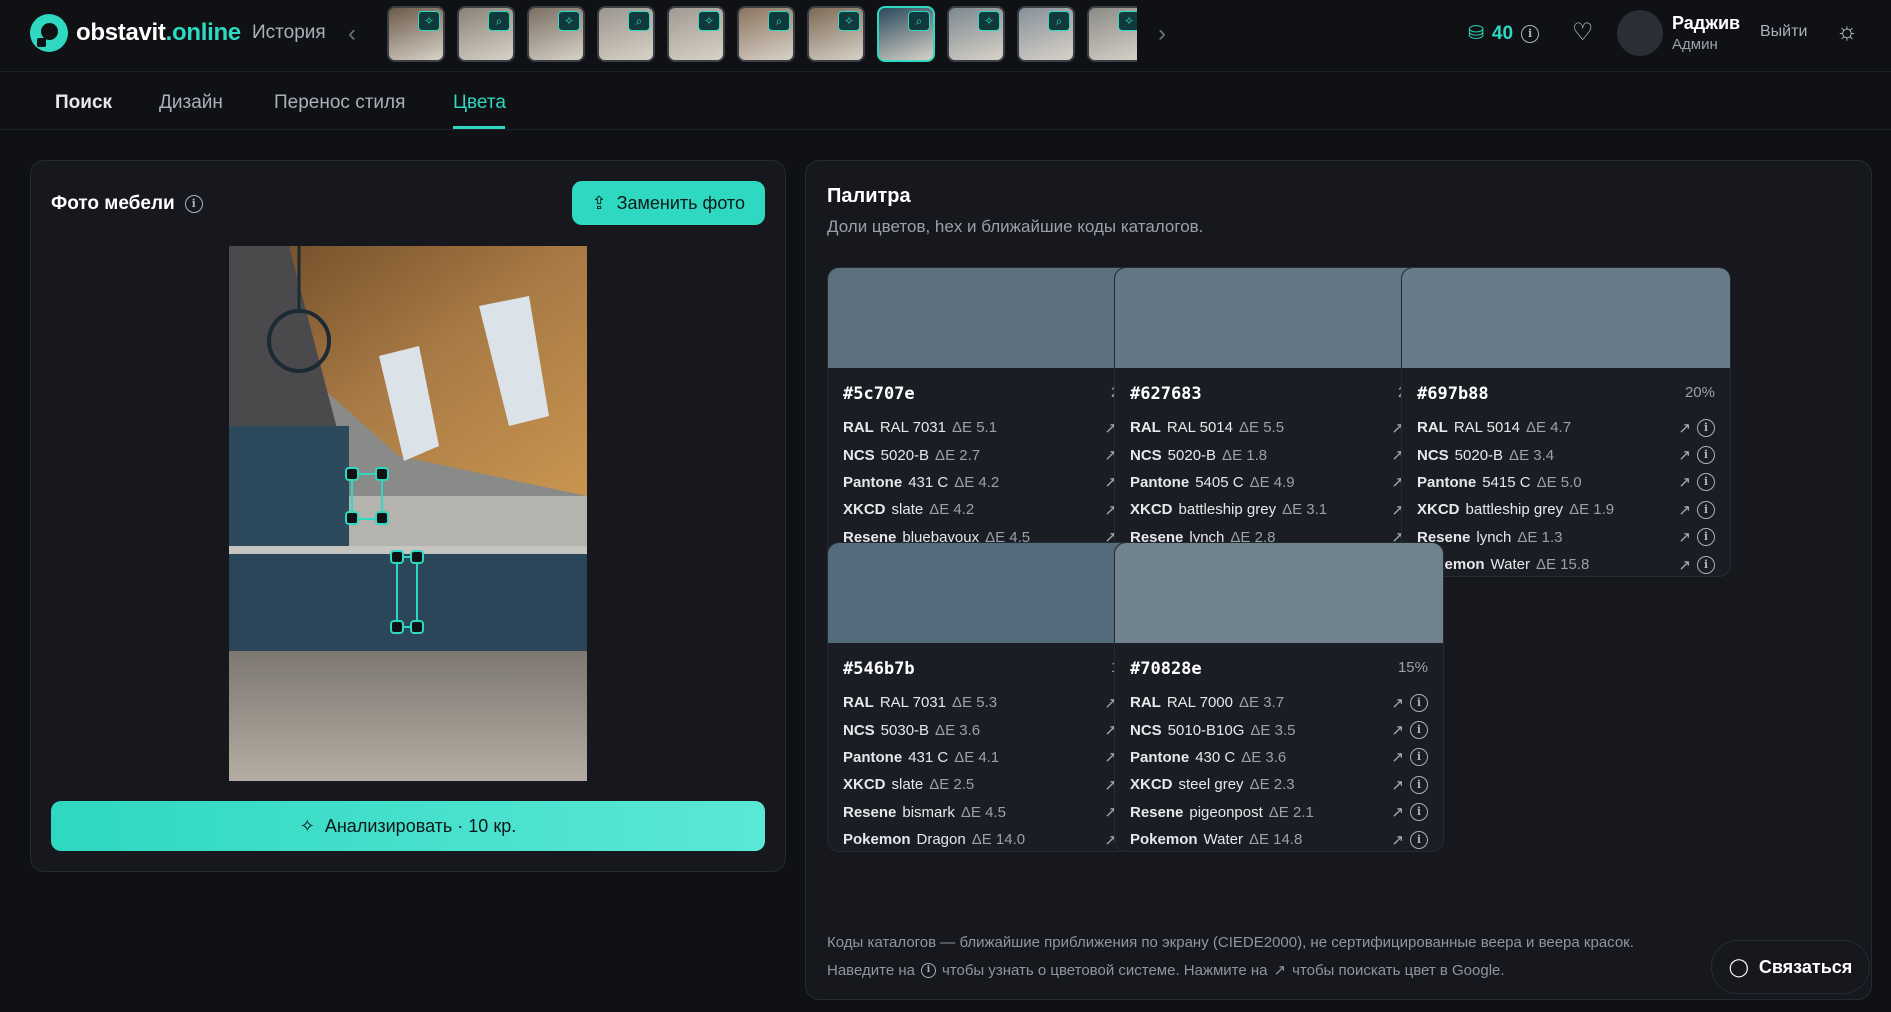 The height and width of the screenshot is (1012, 1891). What do you see at coordinates (1279, 454) in the screenshot?
I see `catalog-row: NCS5020-BΔE 1.8↗i` at bounding box center [1279, 454].